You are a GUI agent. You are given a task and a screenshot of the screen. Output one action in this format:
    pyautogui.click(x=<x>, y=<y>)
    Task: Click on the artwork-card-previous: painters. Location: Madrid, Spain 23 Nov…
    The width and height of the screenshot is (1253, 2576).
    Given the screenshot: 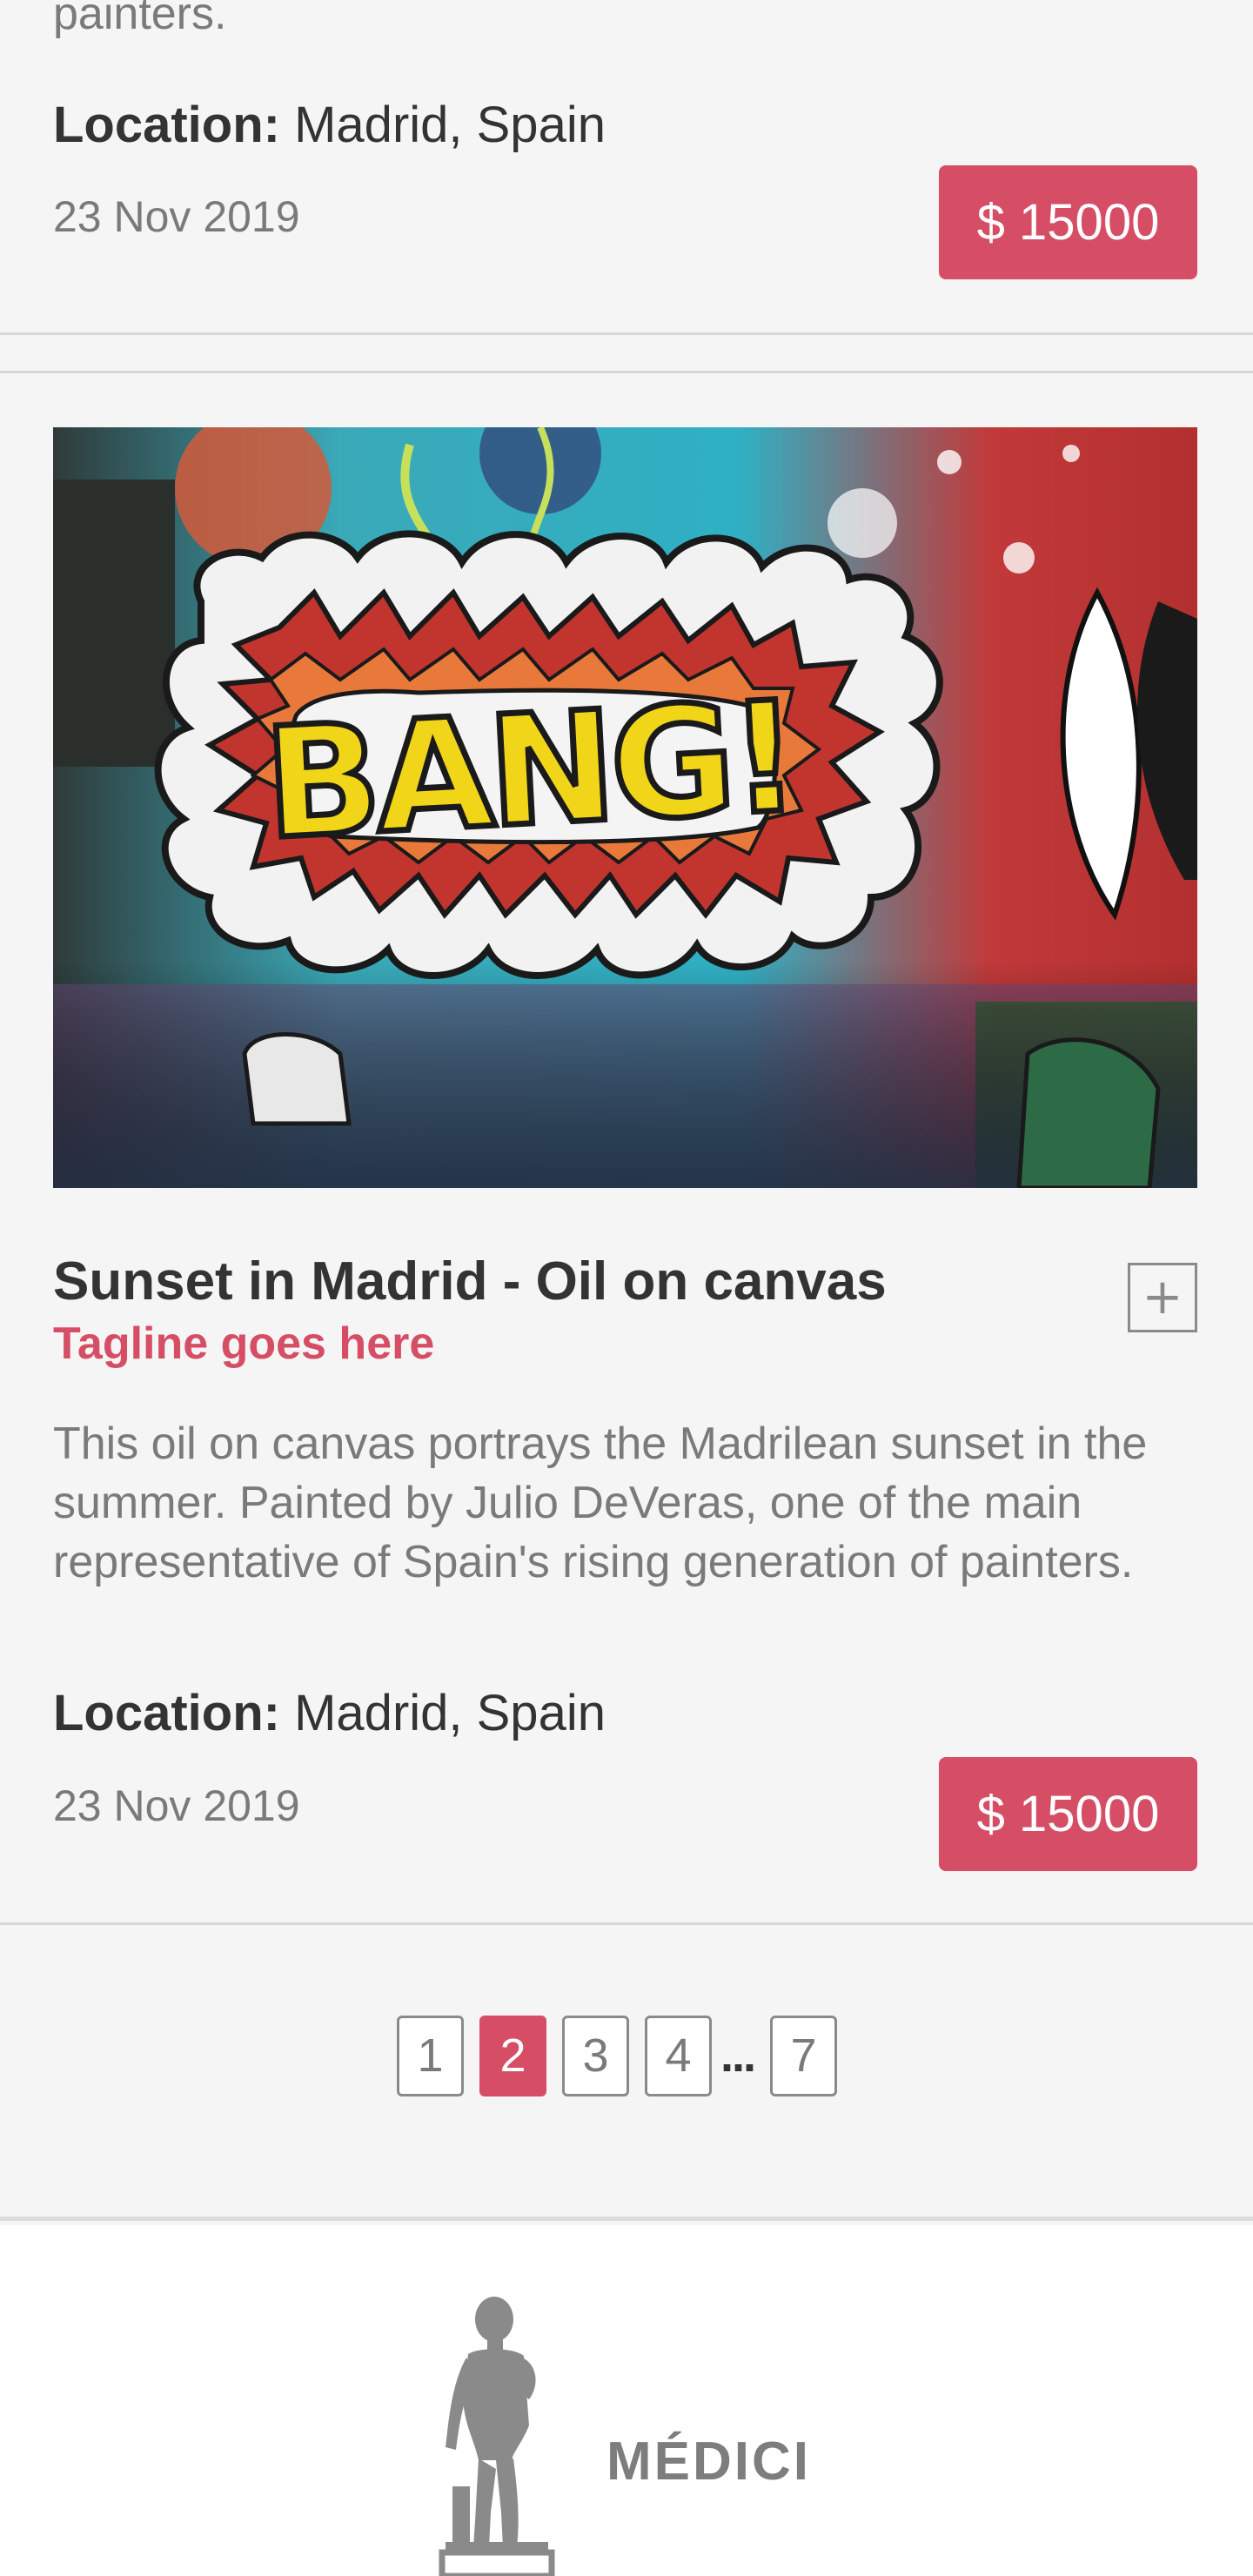 What is the action you would take?
    pyautogui.click(x=626, y=167)
    